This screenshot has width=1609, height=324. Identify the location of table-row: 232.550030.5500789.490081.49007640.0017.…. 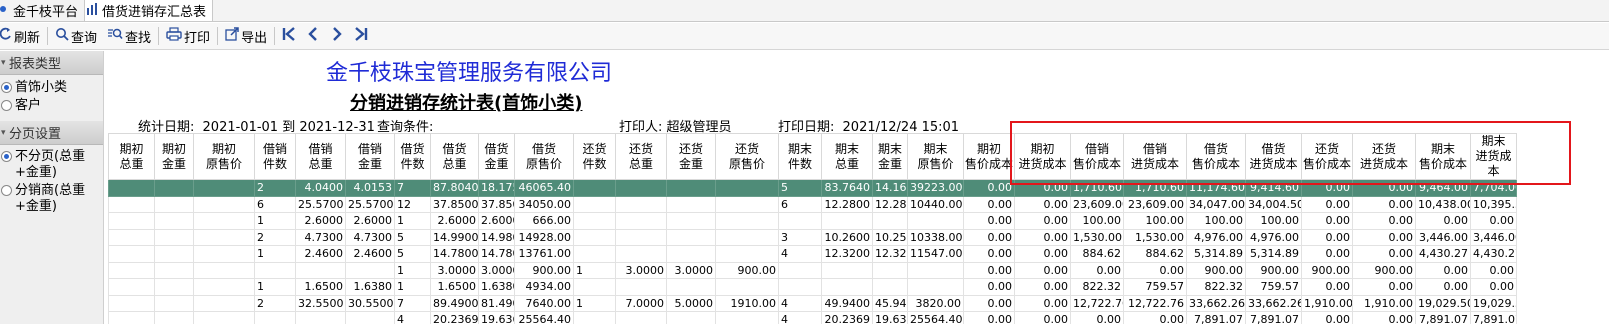
(812, 303).